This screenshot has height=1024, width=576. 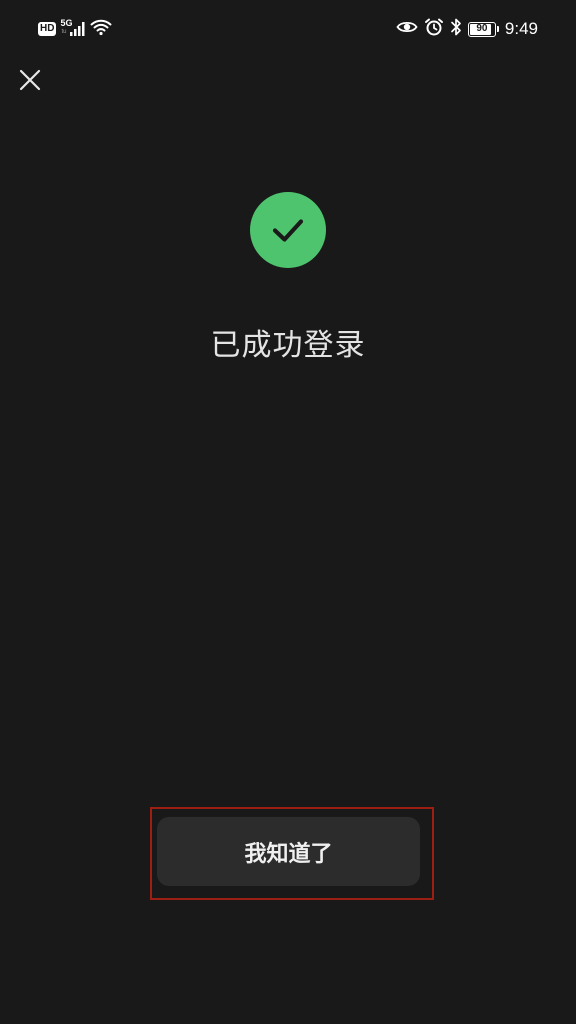 I want to click on battery-icon: 90, so click(x=483, y=29).